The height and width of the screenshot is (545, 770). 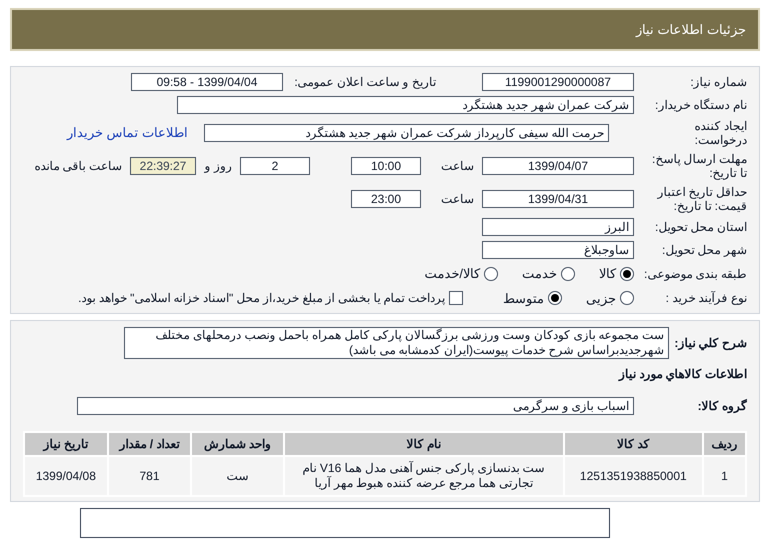 What do you see at coordinates (558, 250) in the screenshot?
I see `field-value: ساوجبلاغ` at bounding box center [558, 250].